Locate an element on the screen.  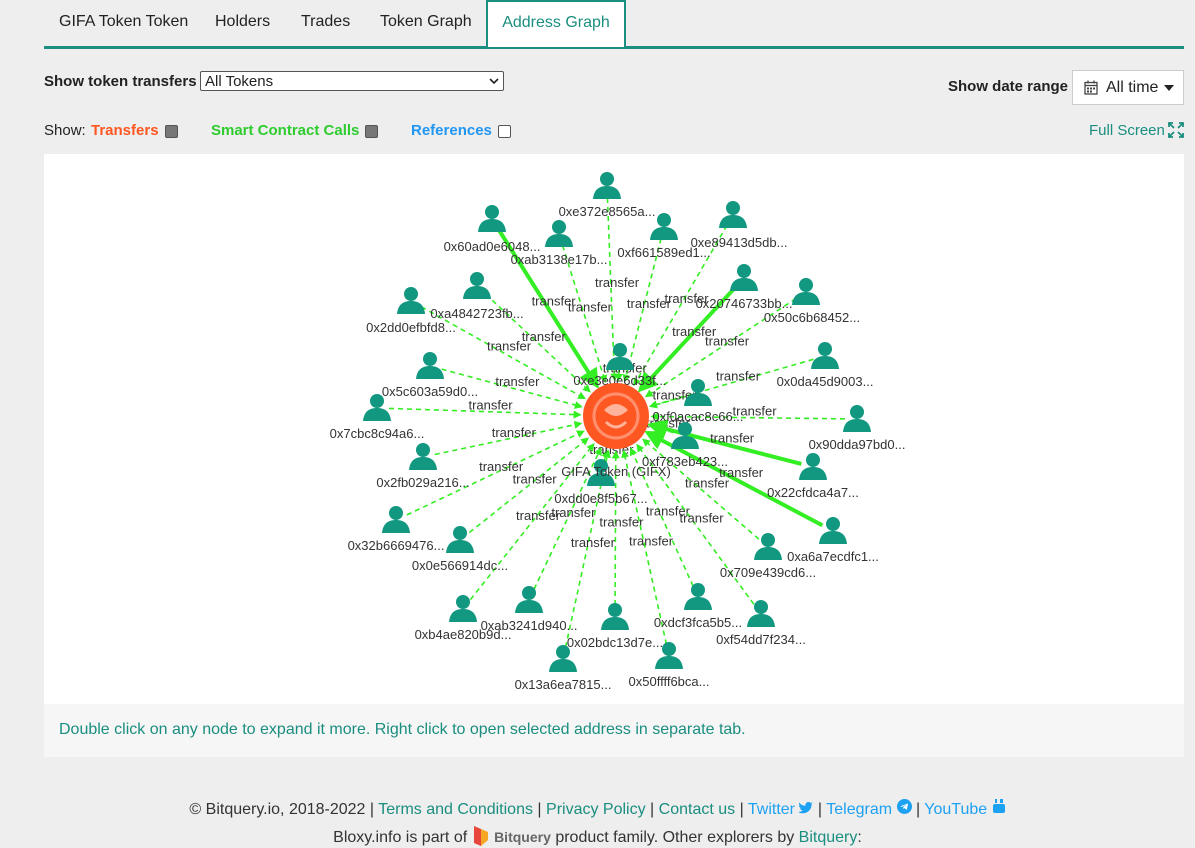
bloxy-text: Bloxy.info is part of is located at coordinates (400, 837).